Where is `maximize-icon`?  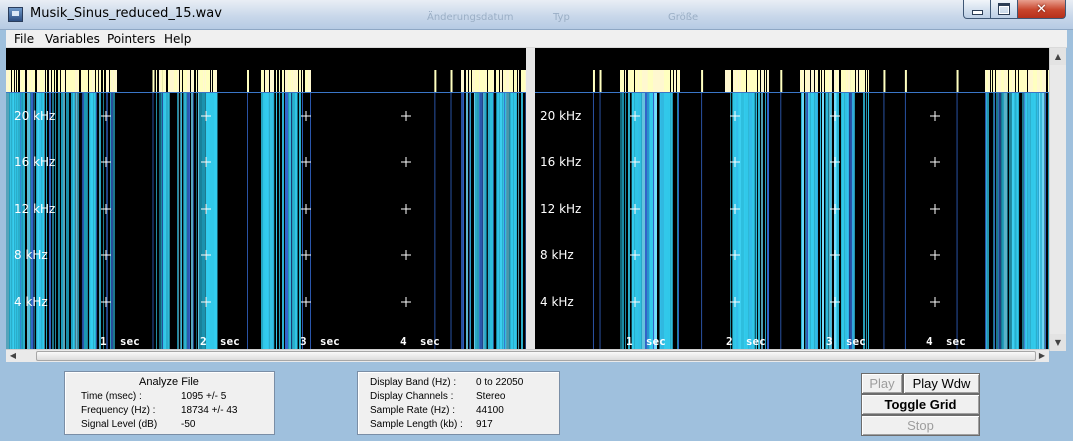 maximize-icon is located at coordinates (1004, 9).